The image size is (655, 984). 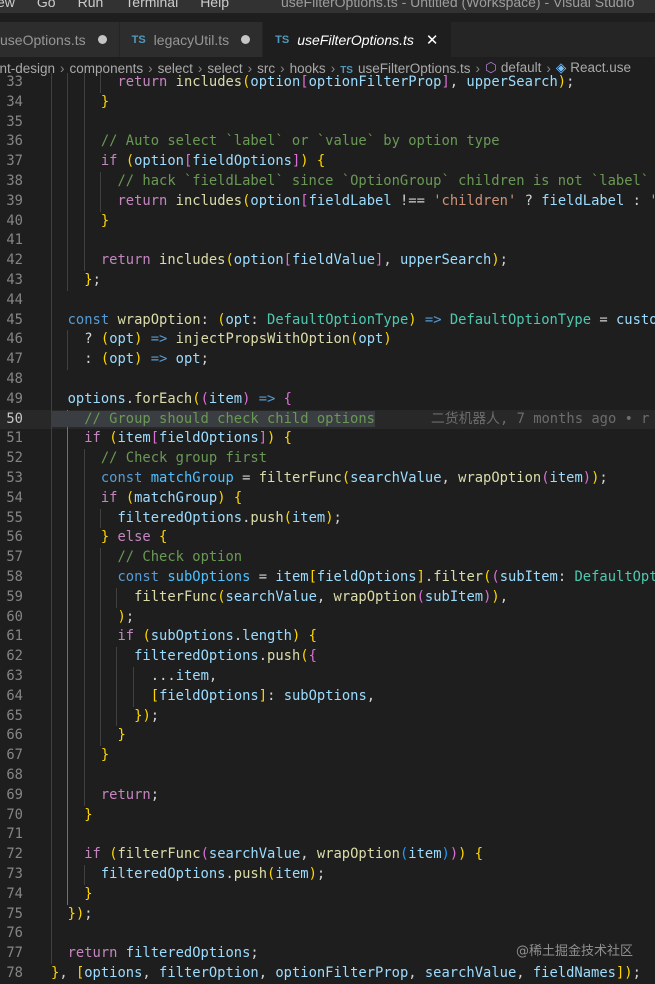 What do you see at coordinates (225, 656) in the screenshot?
I see `code-text: filteredOptions.push({` at bounding box center [225, 656].